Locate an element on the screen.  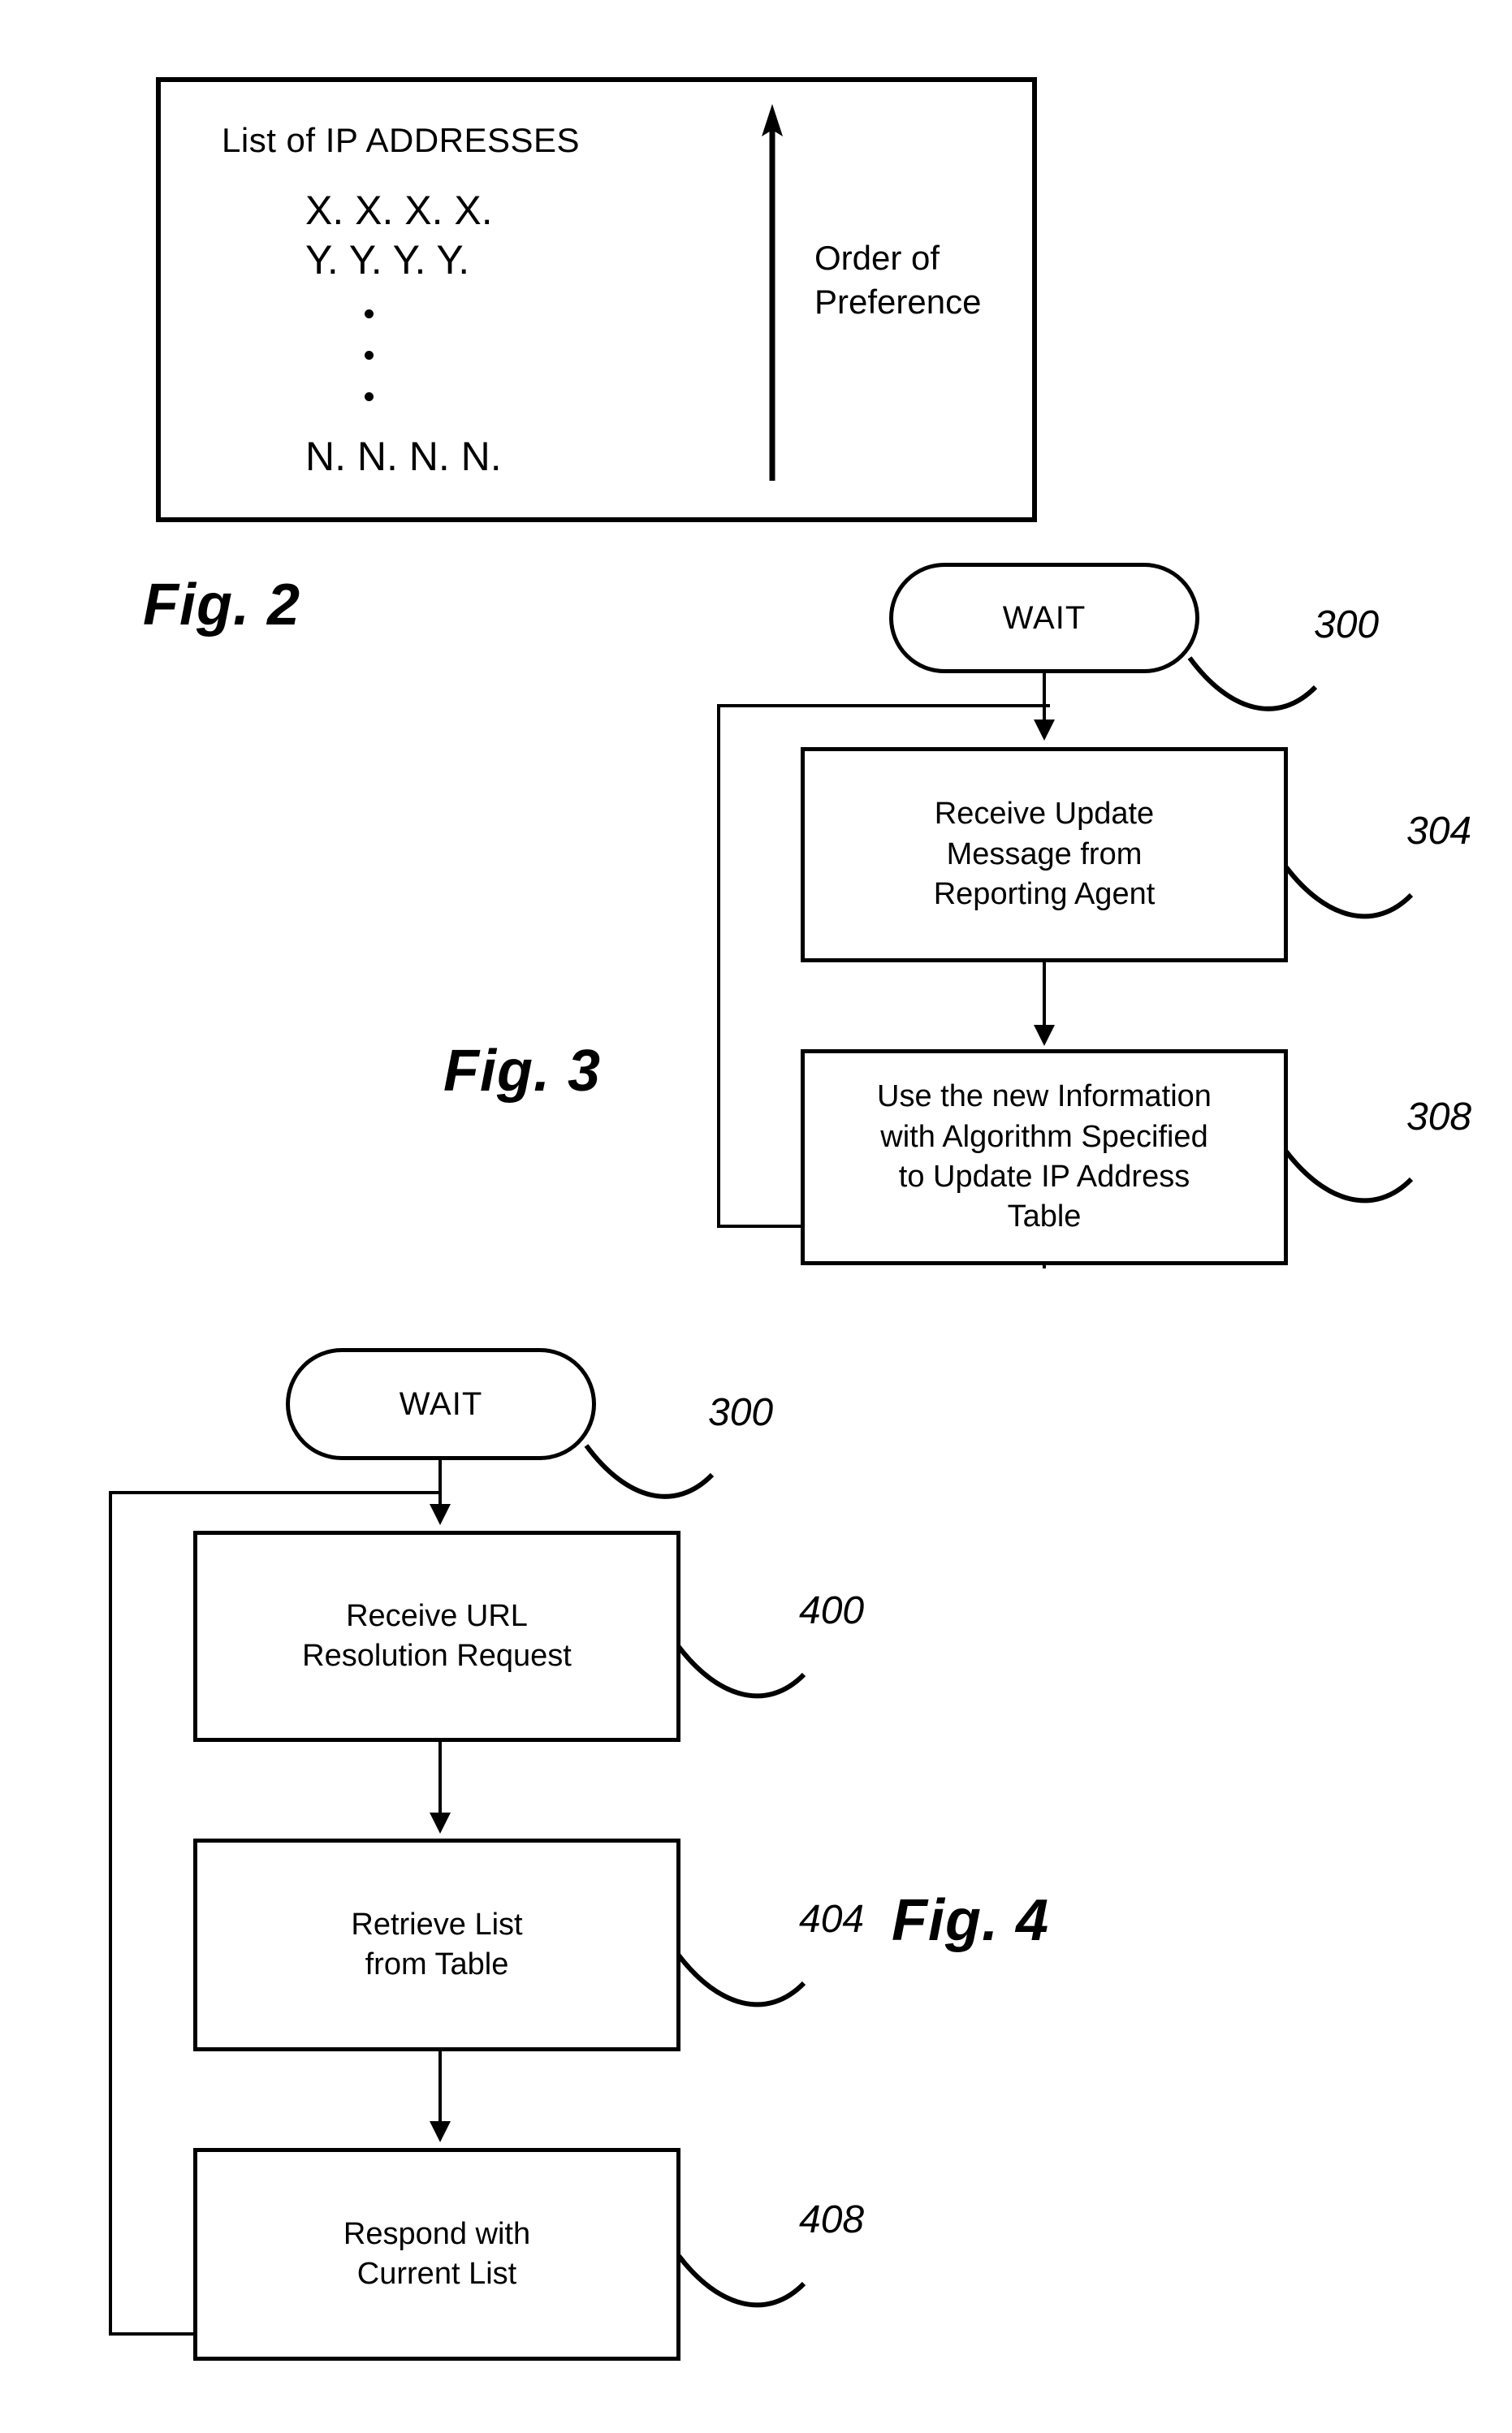
fig4-loopback-left-segment is located at coordinates (110, 1913).